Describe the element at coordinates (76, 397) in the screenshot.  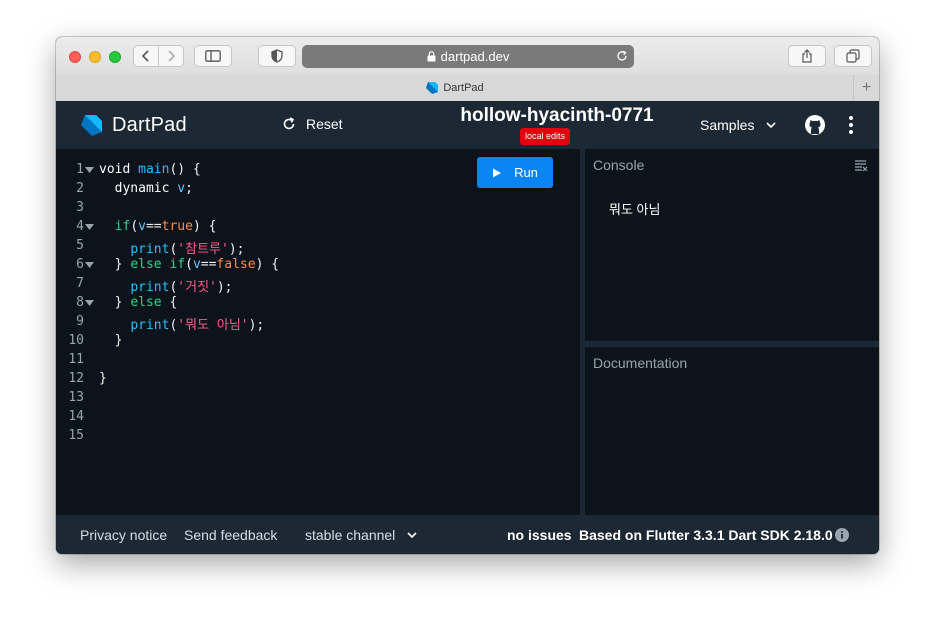
I see `line-number: 13` at that location.